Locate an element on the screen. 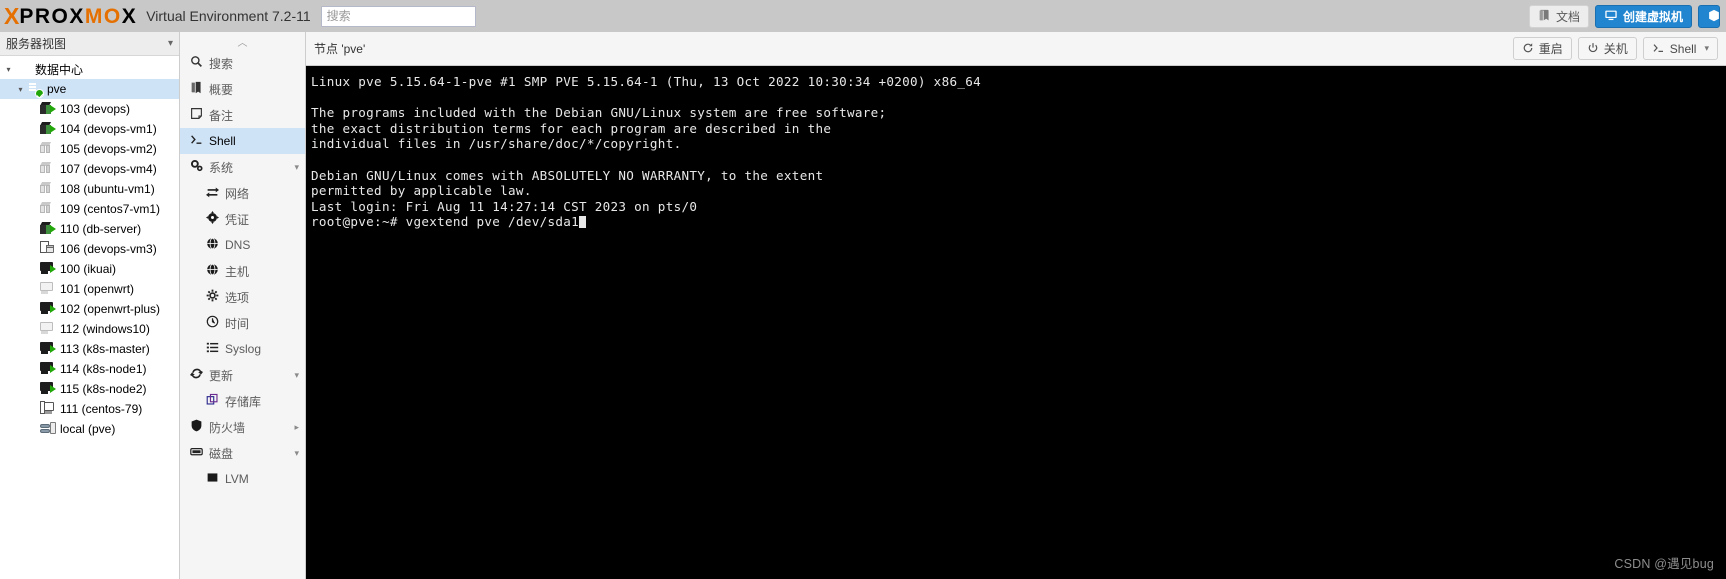 The height and width of the screenshot is (579, 1726). shutdown-button: 关机 is located at coordinates (1607, 48).